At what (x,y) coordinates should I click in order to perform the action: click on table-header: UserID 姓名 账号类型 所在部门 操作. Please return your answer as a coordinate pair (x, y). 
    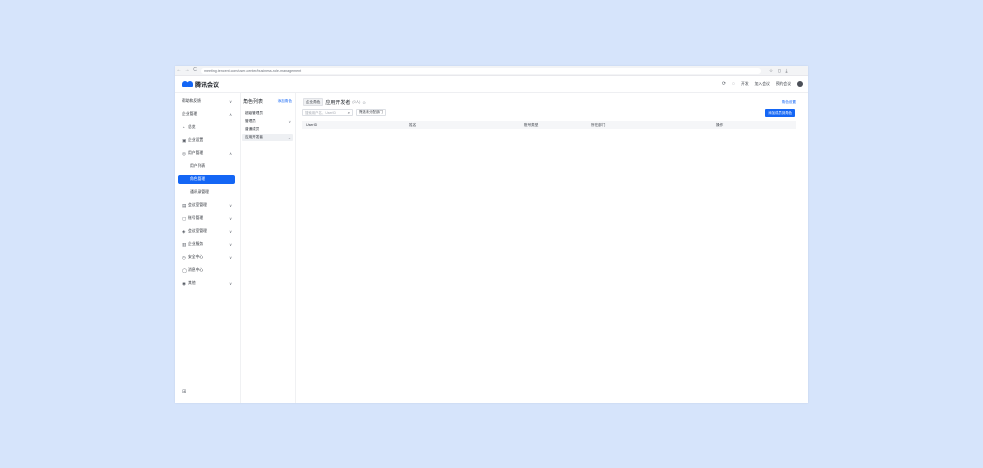
    Looking at the image, I should click on (549, 125).